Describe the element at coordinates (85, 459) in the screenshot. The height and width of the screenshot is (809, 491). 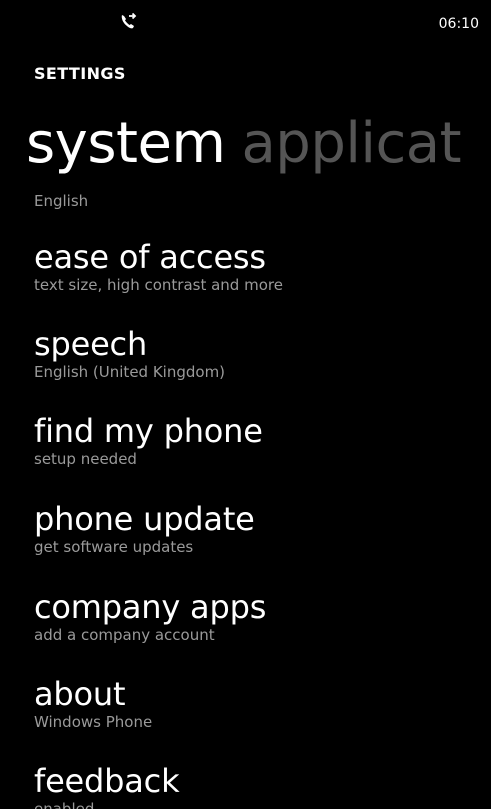
I see `settings-item-subtitle: setup needed` at that location.